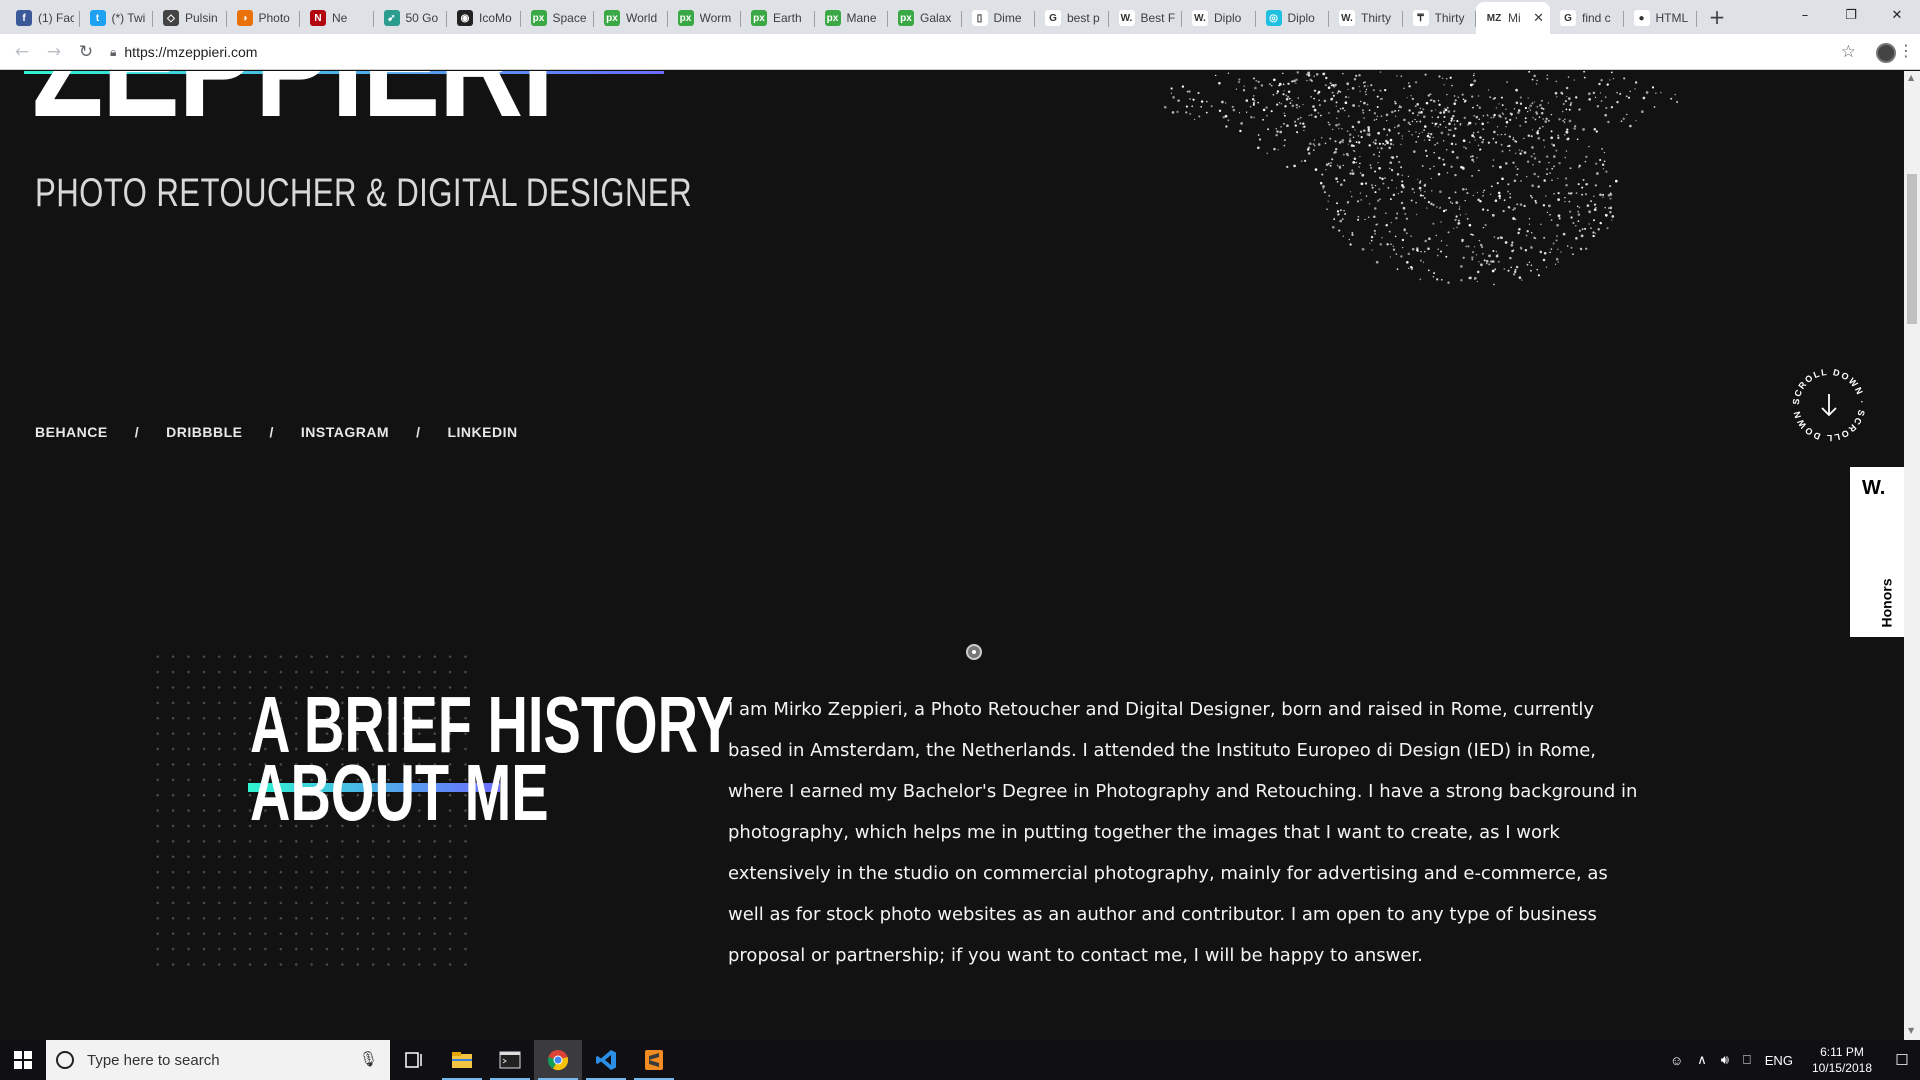 This screenshot has height=1080, width=1920. I want to click on scrollbar-thumb, so click(1912, 249).